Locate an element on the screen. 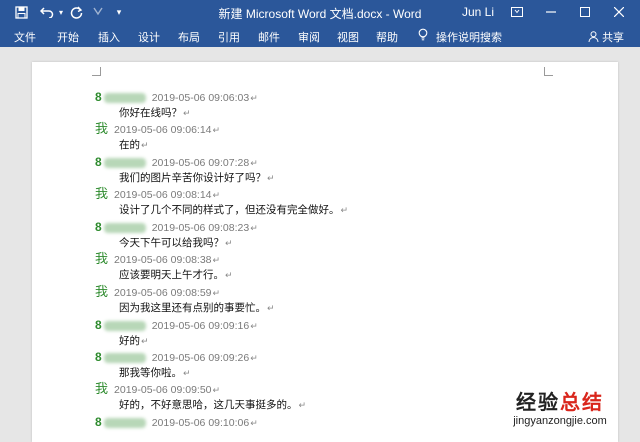 The image size is (640, 442). person-icon is located at coordinates (593, 37).